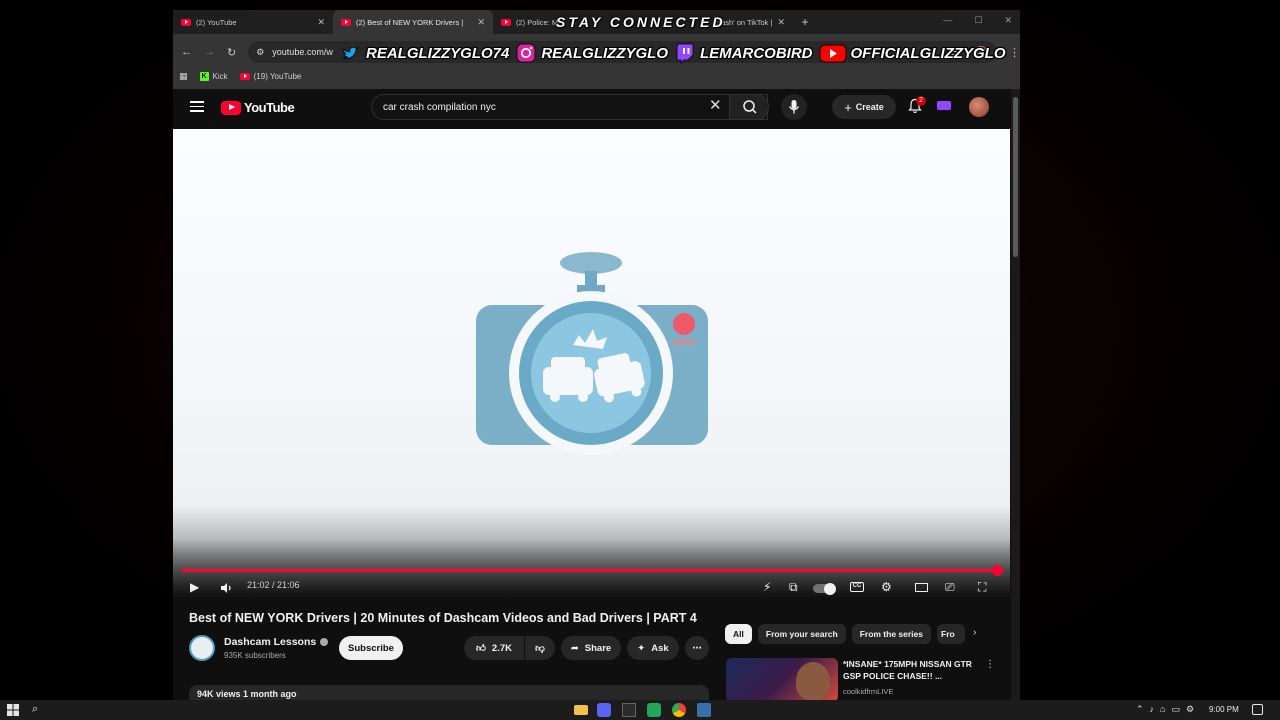 The image size is (1280, 720). I want to click on minimize-icon: —, so click(947, 20).